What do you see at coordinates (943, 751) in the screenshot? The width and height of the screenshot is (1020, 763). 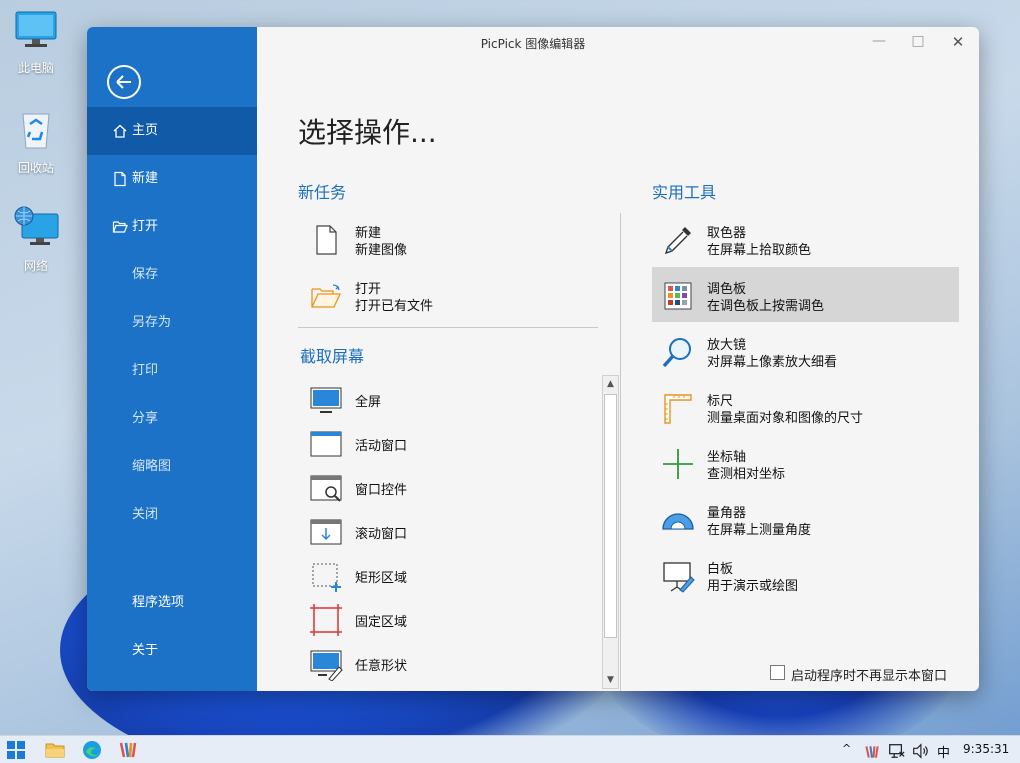 I see `ime-indicator: 中` at bounding box center [943, 751].